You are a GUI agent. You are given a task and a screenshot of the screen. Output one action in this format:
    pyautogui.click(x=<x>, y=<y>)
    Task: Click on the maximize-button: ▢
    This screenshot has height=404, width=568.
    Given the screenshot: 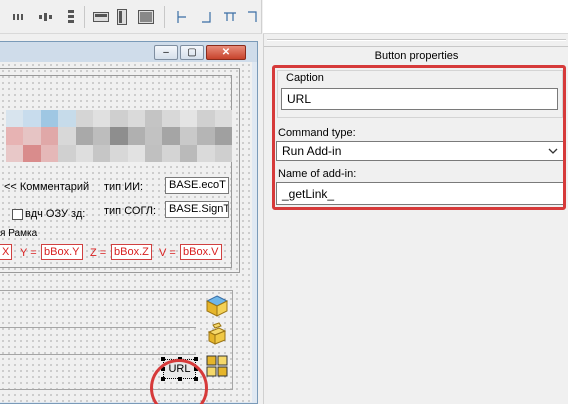 What is the action you would take?
    pyautogui.click(x=192, y=52)
    